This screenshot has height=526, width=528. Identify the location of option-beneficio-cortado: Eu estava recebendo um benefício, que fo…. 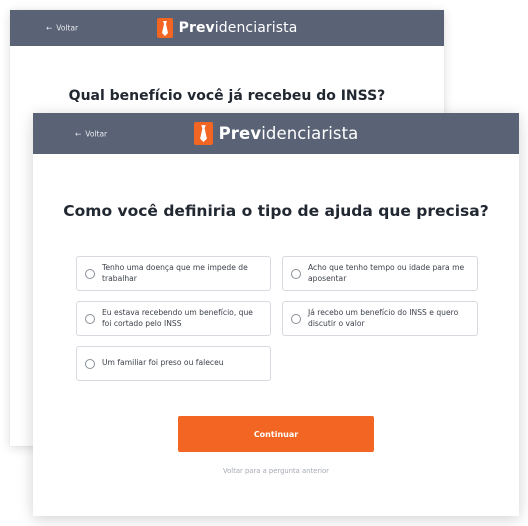
(173, 318).